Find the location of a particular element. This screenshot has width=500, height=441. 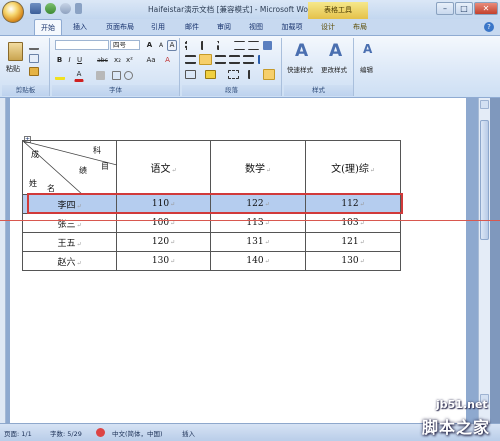

cut-icon is located at coordinates (34, 46).